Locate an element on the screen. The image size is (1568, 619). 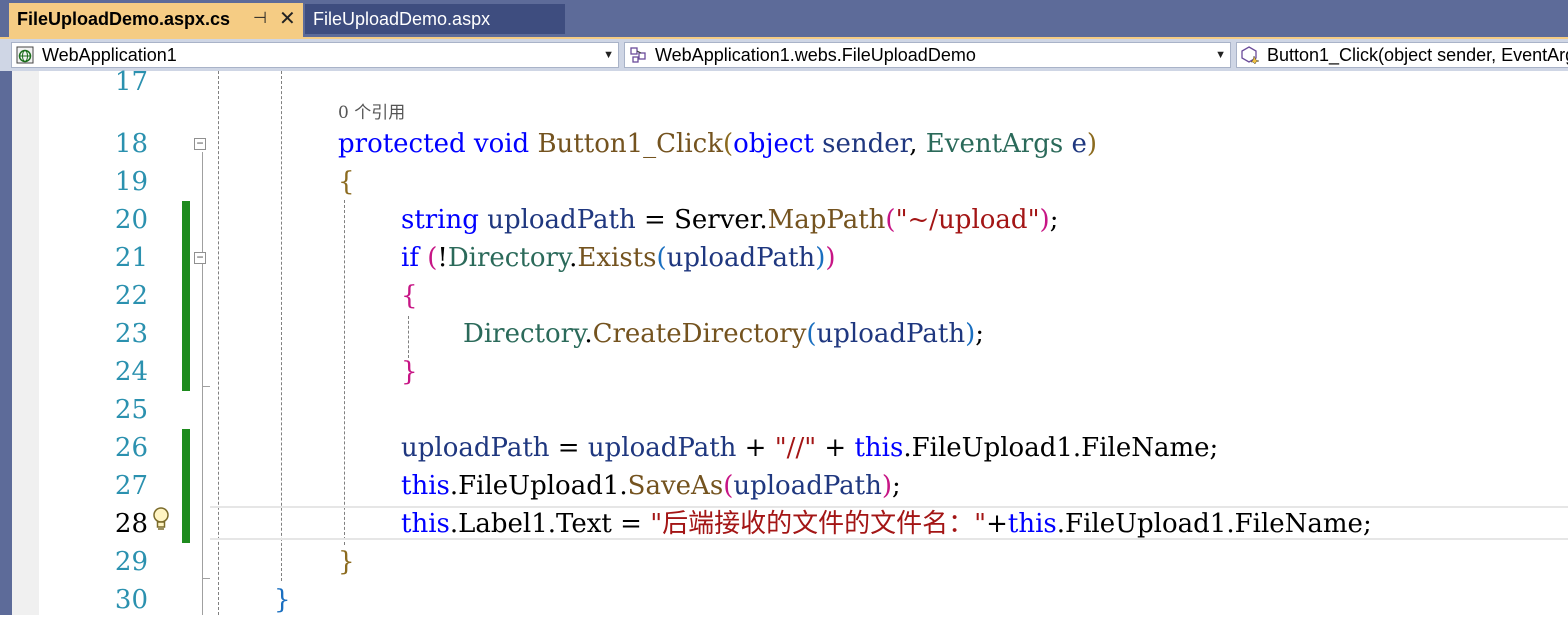
line-number: 25 is located at coordinates (131, 410).